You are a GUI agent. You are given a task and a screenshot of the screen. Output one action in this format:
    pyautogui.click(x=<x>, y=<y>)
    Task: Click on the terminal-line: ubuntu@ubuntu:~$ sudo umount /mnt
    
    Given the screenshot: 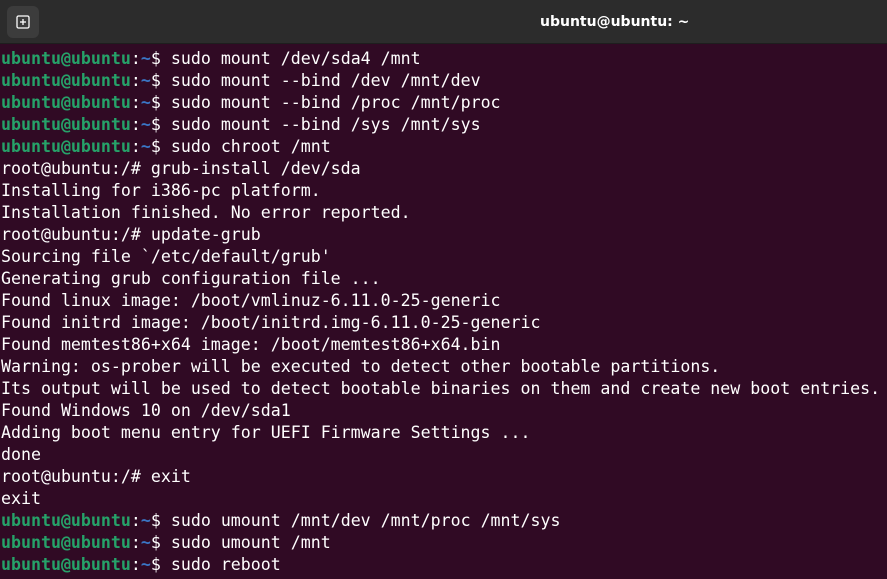 What is the action you would take?
    pyautogui.click(x=444, y=543)
    